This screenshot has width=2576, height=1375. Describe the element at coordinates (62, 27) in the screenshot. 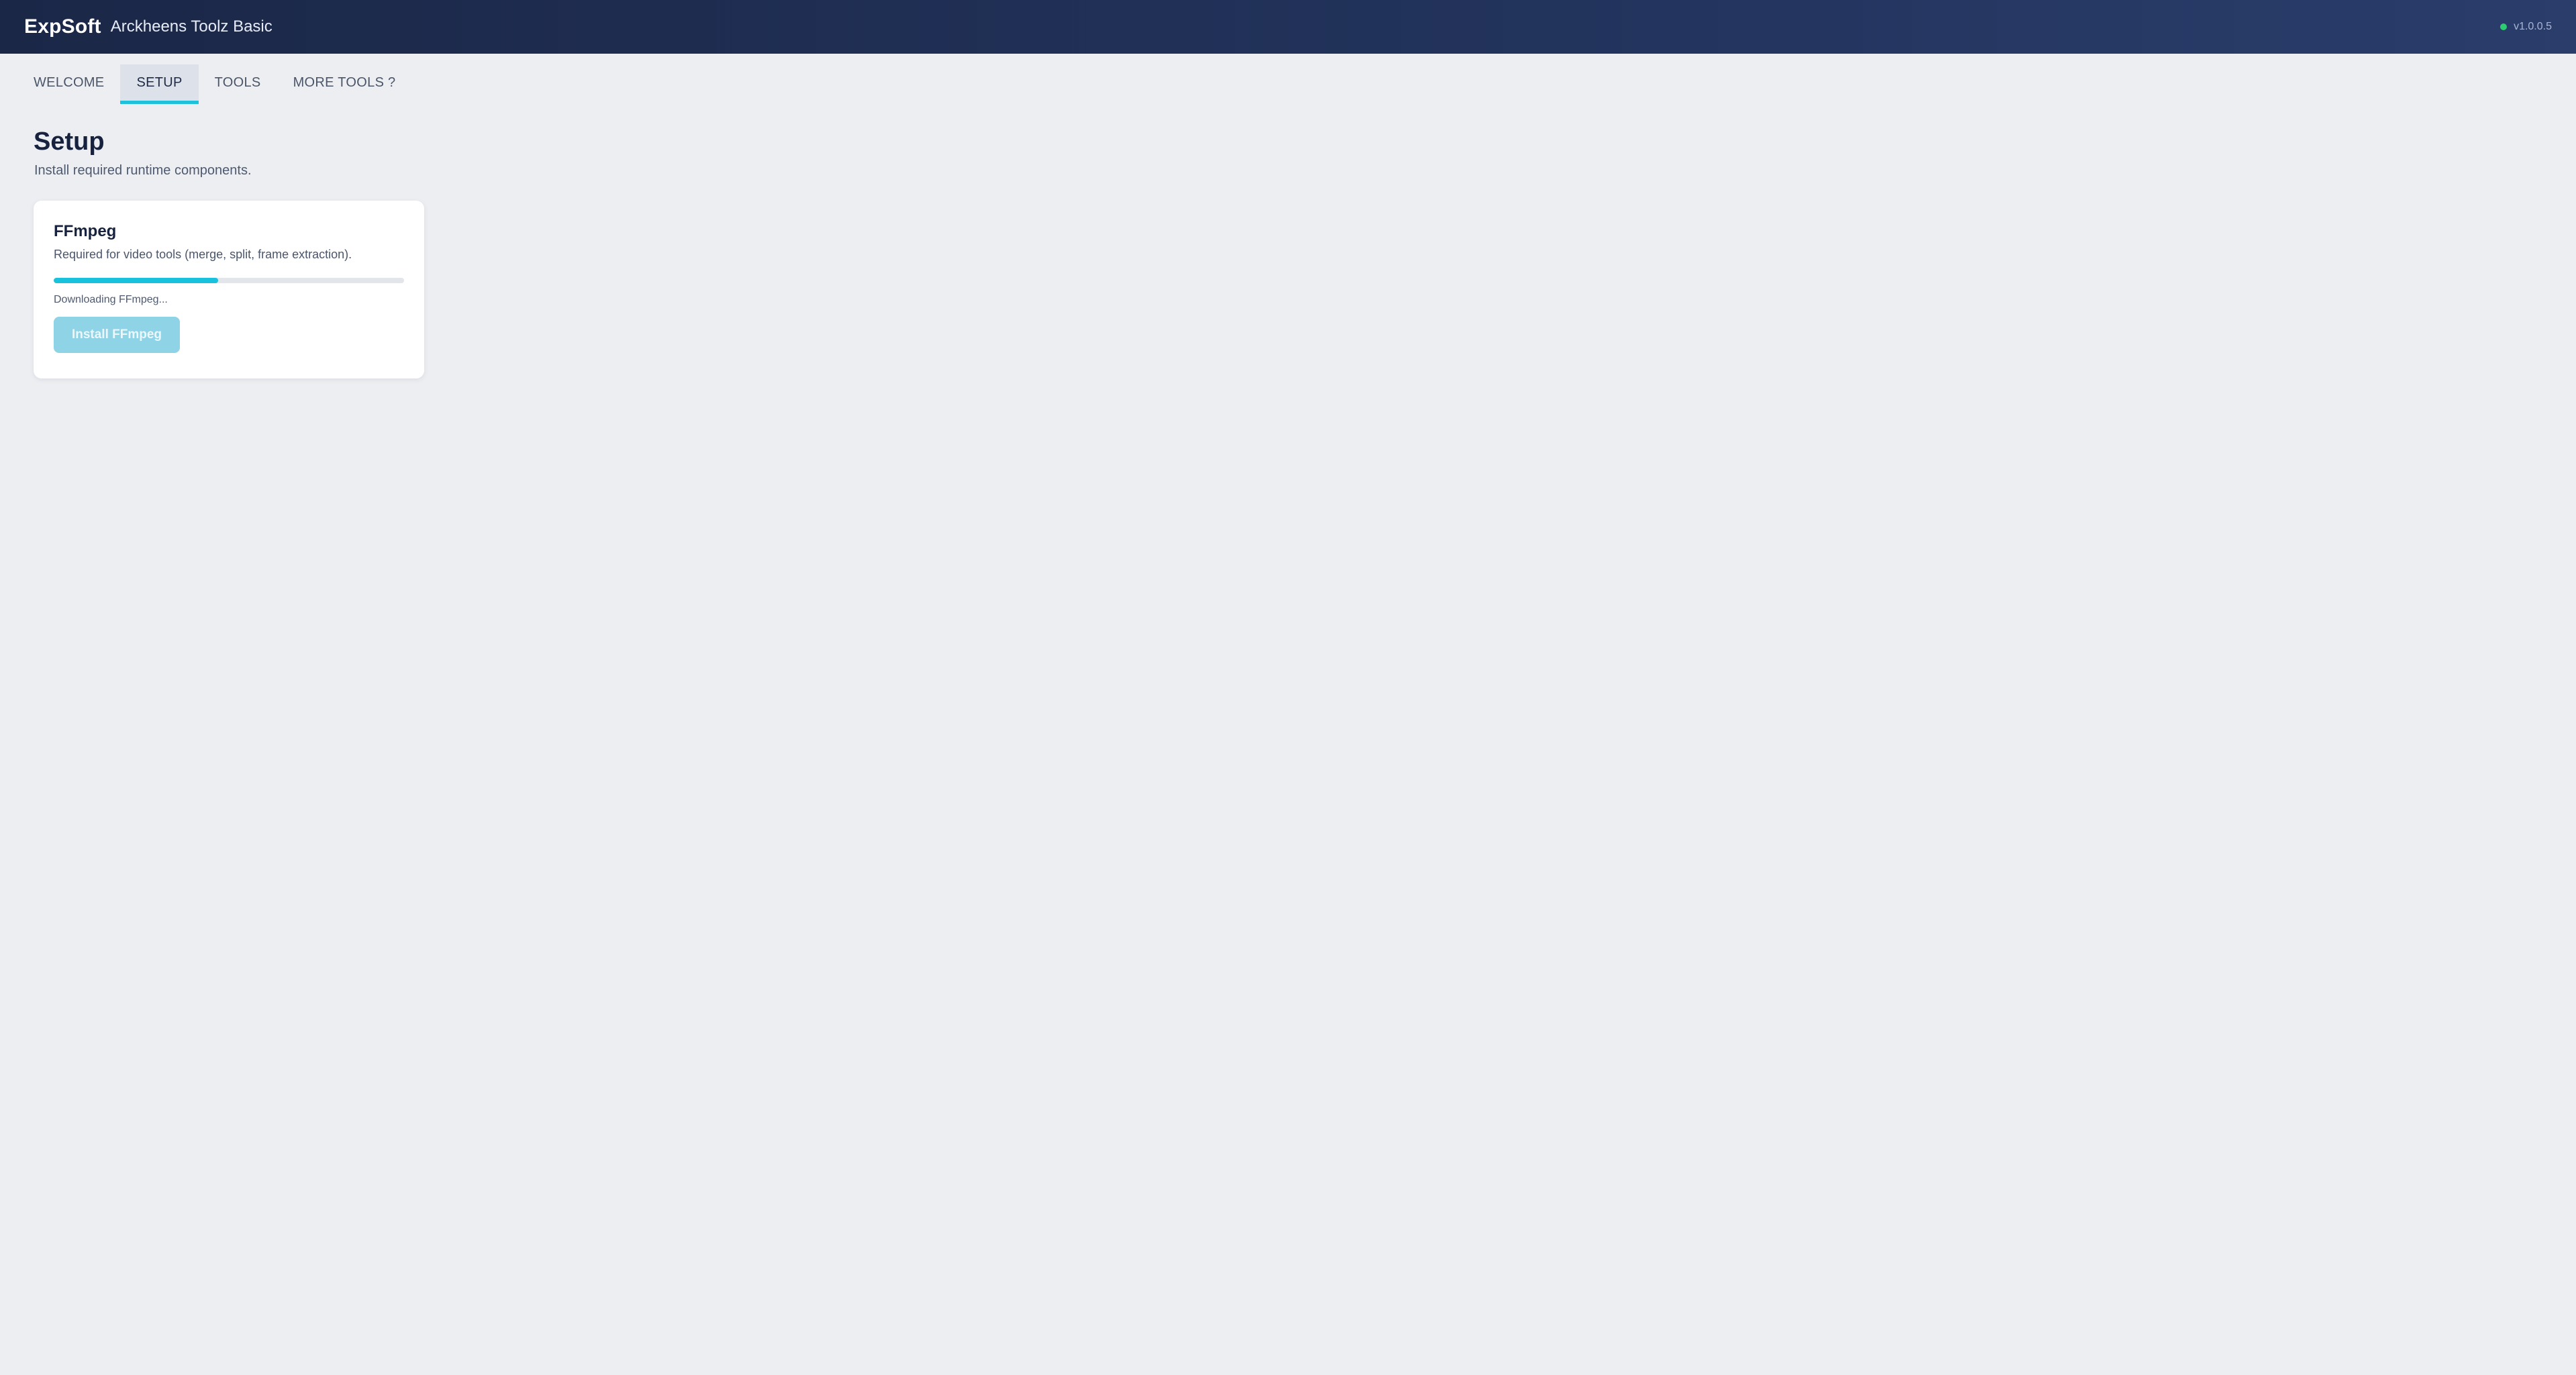

I see `brand-logo-text: ExpSoft` at that location.